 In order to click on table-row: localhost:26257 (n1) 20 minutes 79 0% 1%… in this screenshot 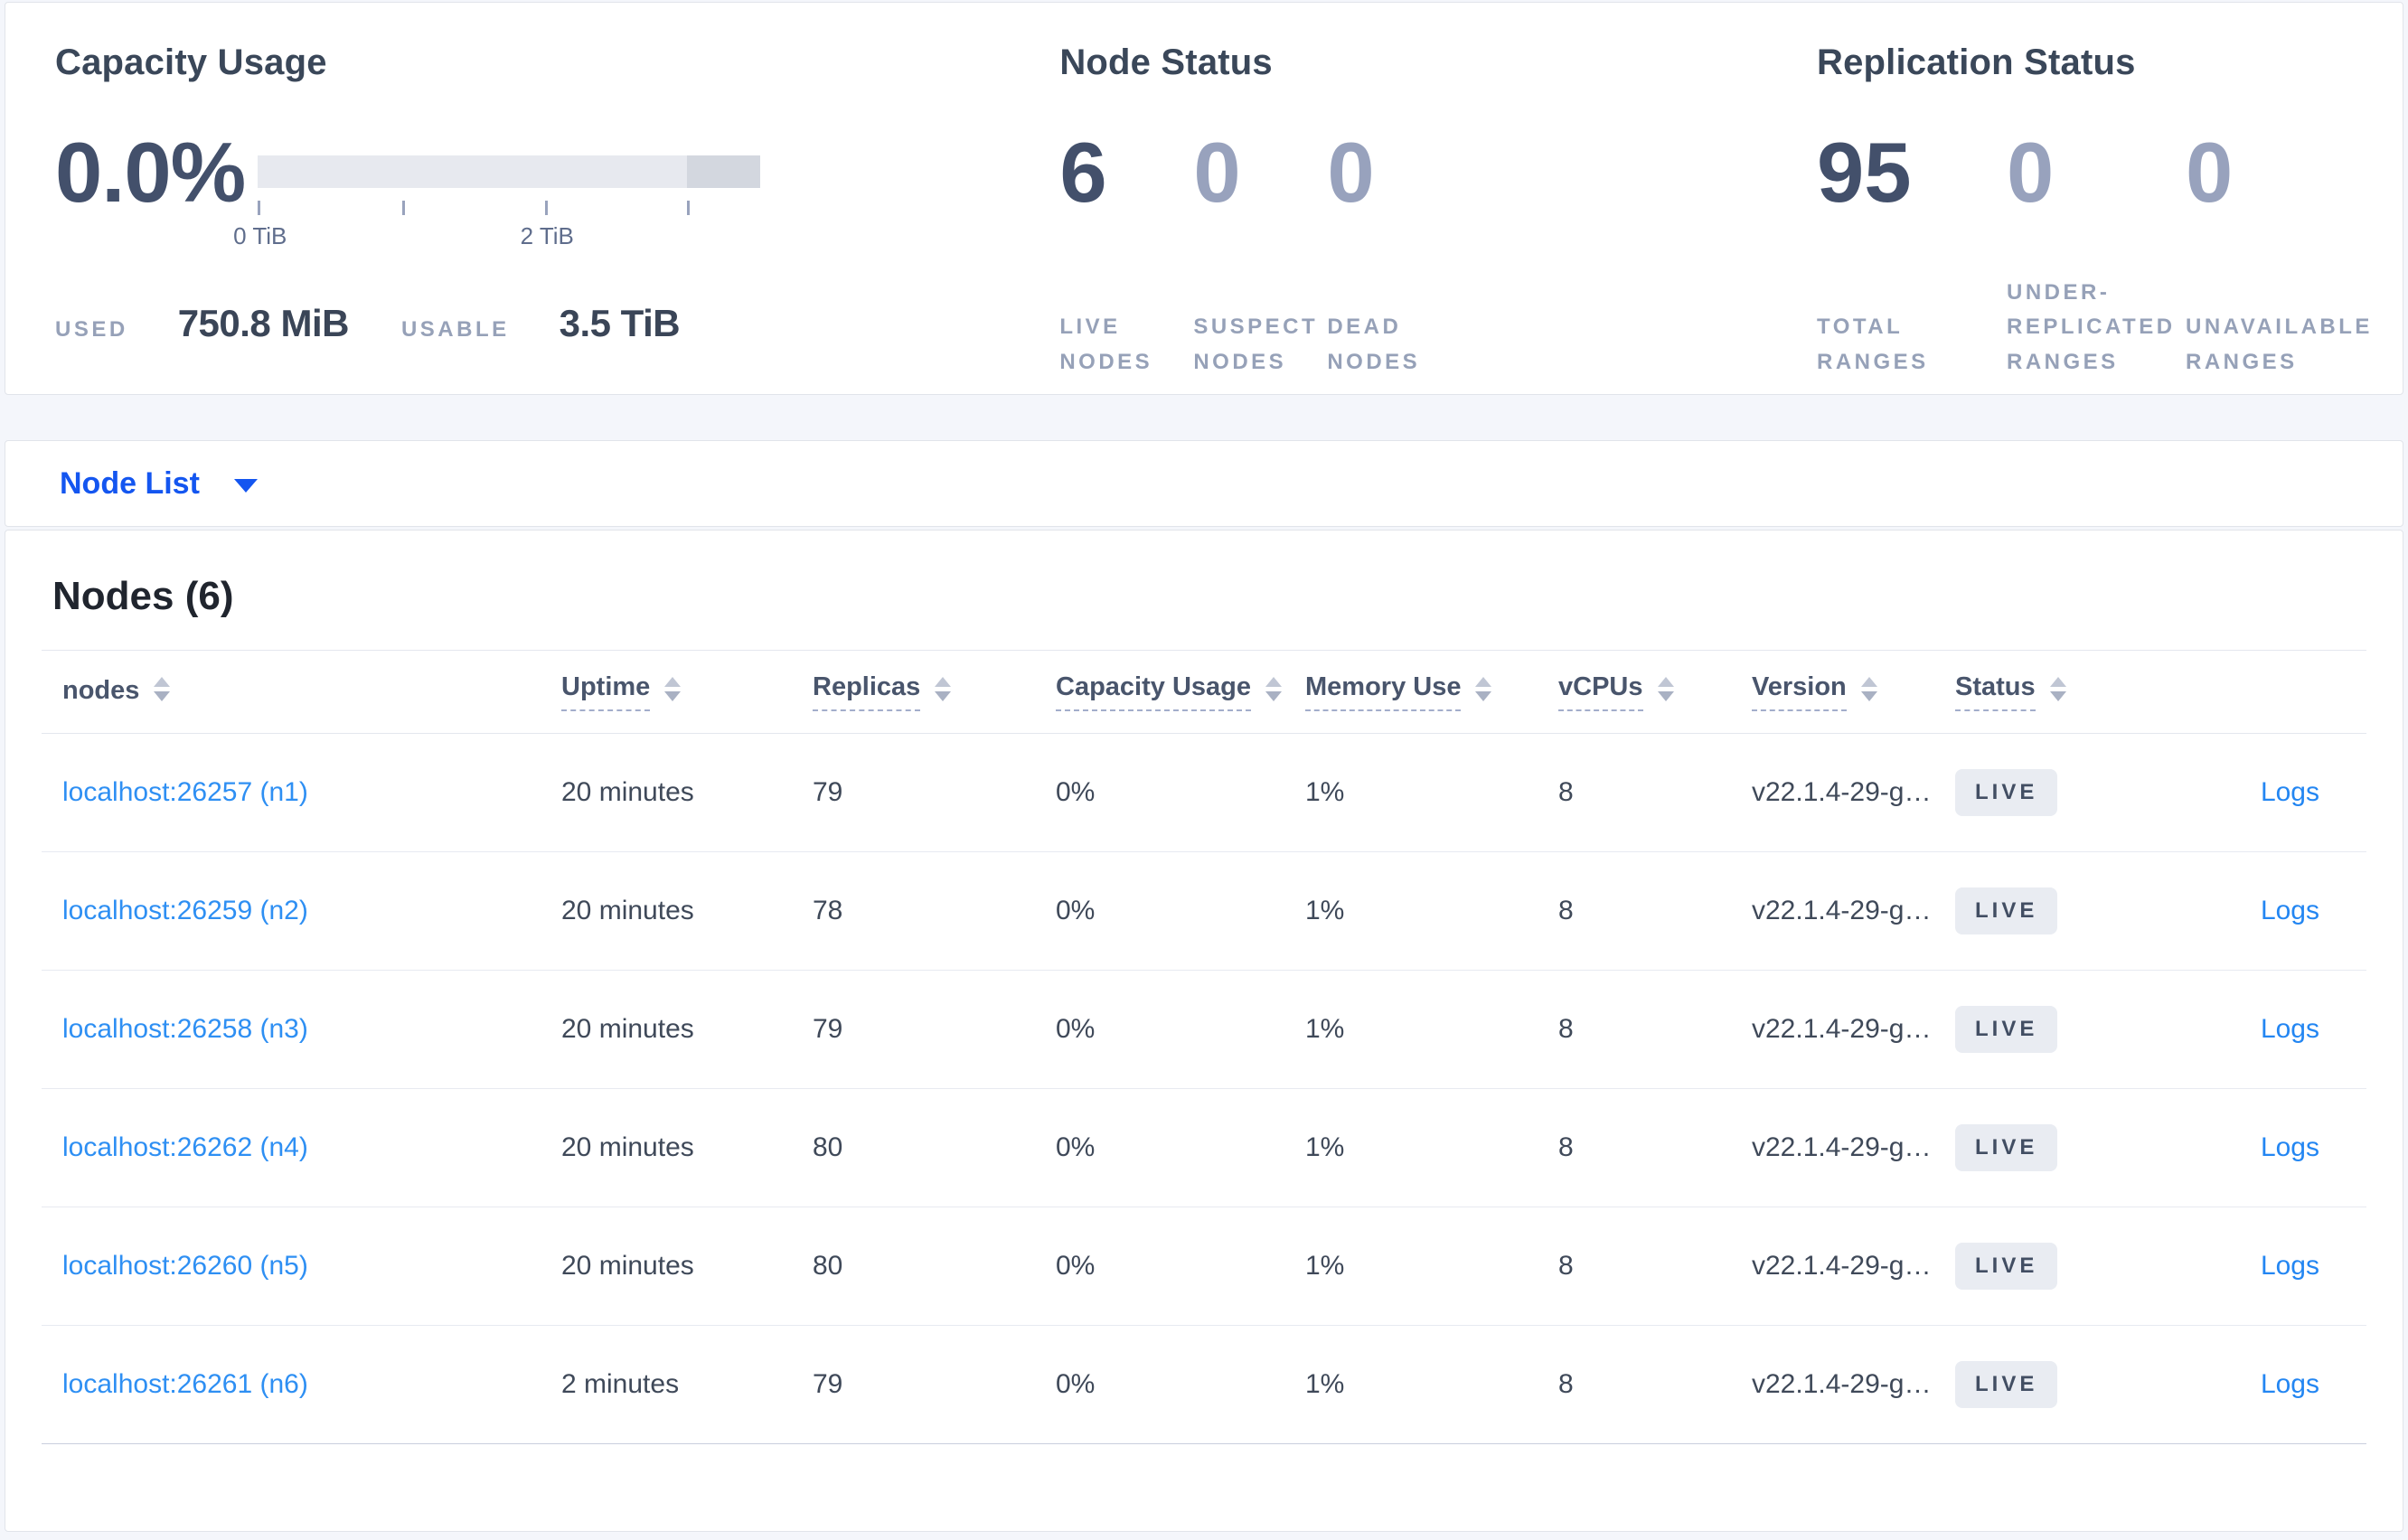, I will do `click(1204, 793)`.